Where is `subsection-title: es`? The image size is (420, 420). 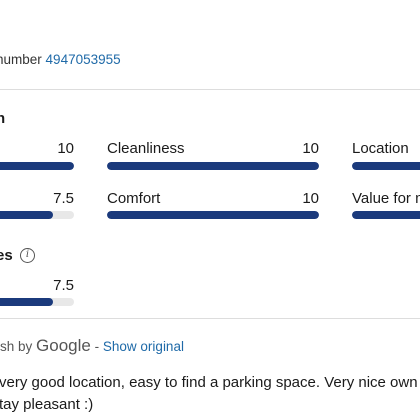 subsection-title: es is located at coordinates (6, 255).